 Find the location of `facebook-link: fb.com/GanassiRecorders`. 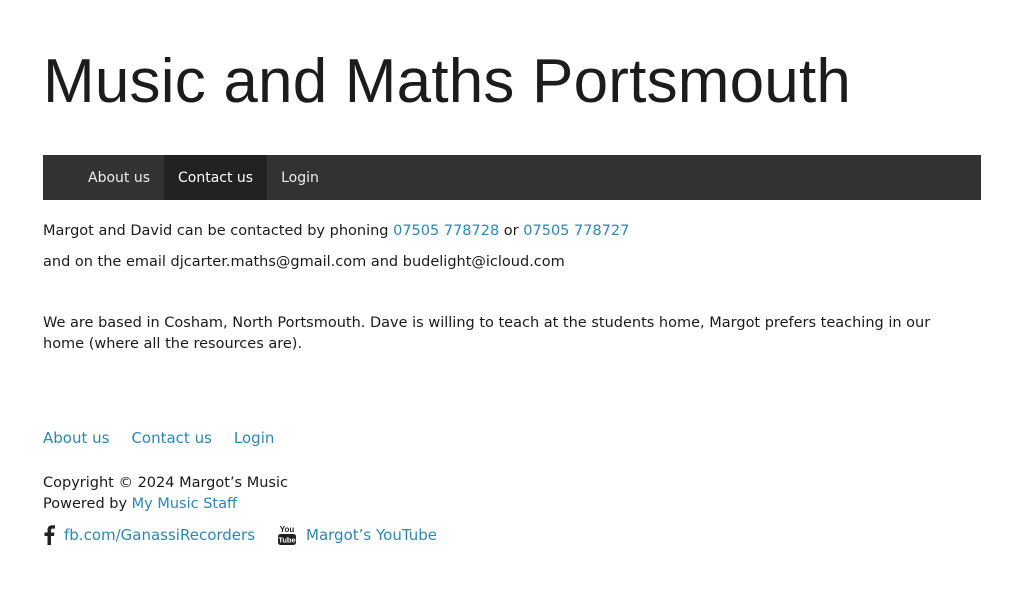

facebook-link: fb.com/GanassiRecorders is located at coordinates (149, 535).